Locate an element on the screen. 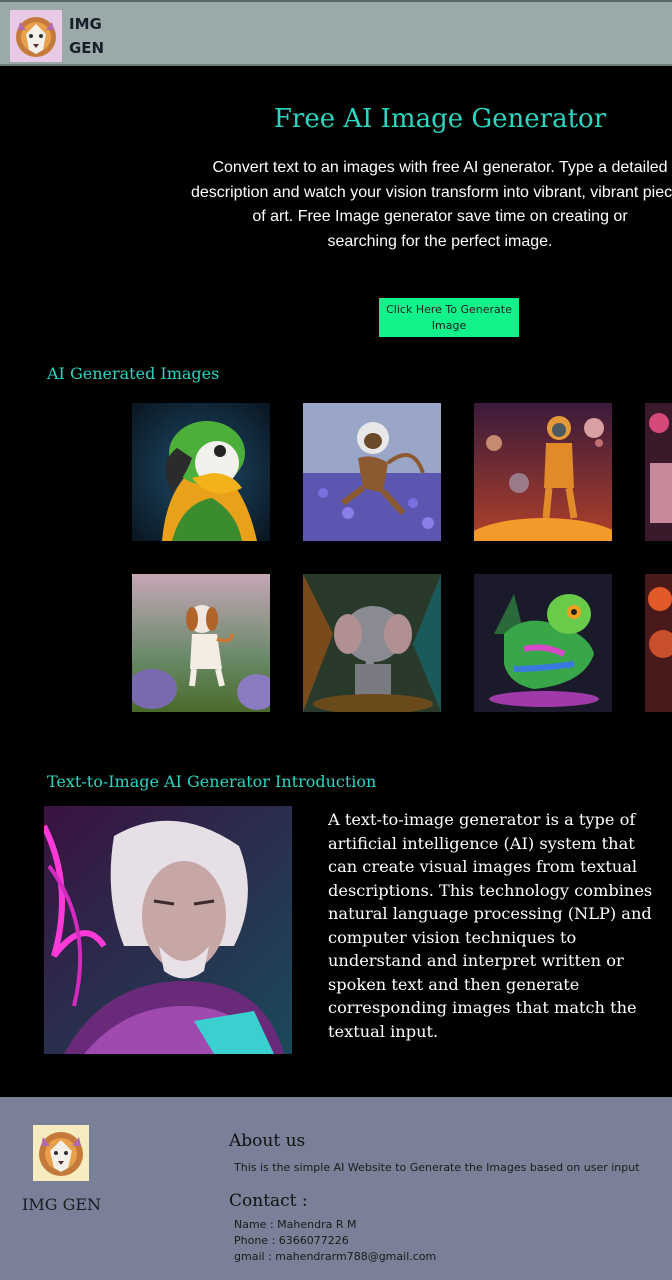 This screenshot has height=1280, width=672. generate-image-button: Click Here To Generate Image is located at coordinates (449, 317).